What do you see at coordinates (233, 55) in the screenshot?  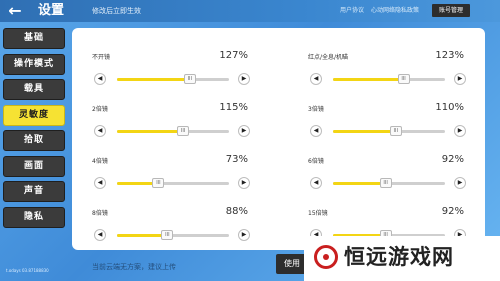 I see `sensitivity-value: 127%` at bounding box center [233, 55].